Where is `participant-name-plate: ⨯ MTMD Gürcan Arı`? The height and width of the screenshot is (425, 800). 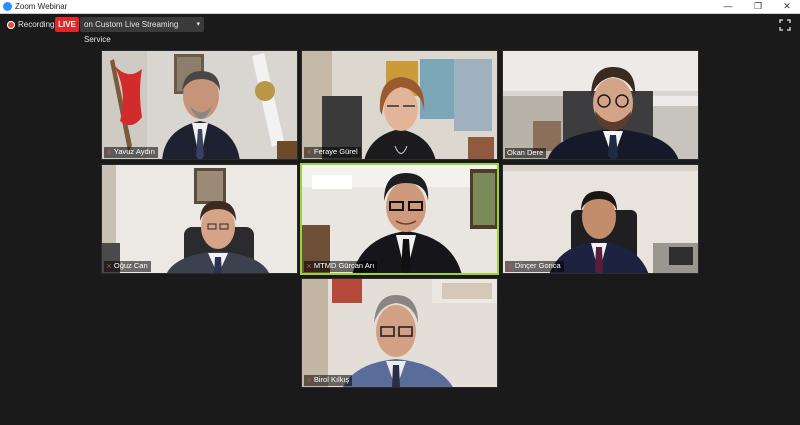 participant-name-plate: ⨯ MTMD Gürcan Arı is located at coordinates (341, 266).